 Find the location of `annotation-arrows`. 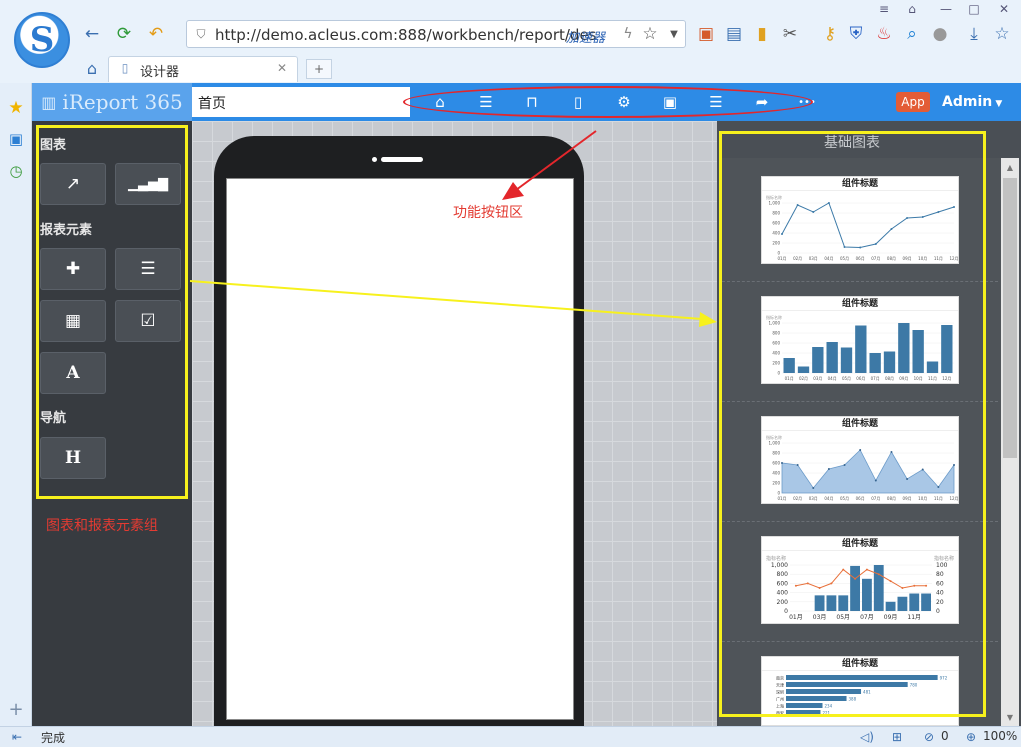

annotation-arrows is located at coordinates (453, 228).